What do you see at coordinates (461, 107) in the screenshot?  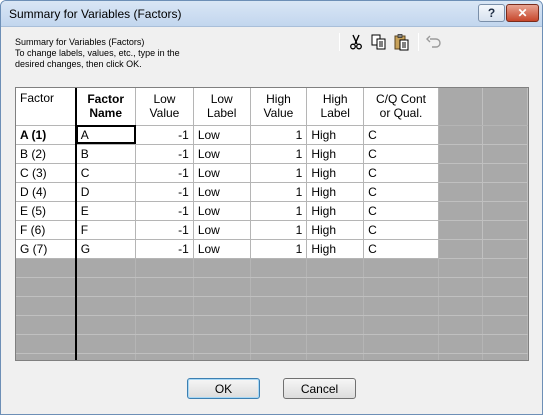 I see `empty-header-cell` at bounding box center [461, 107].